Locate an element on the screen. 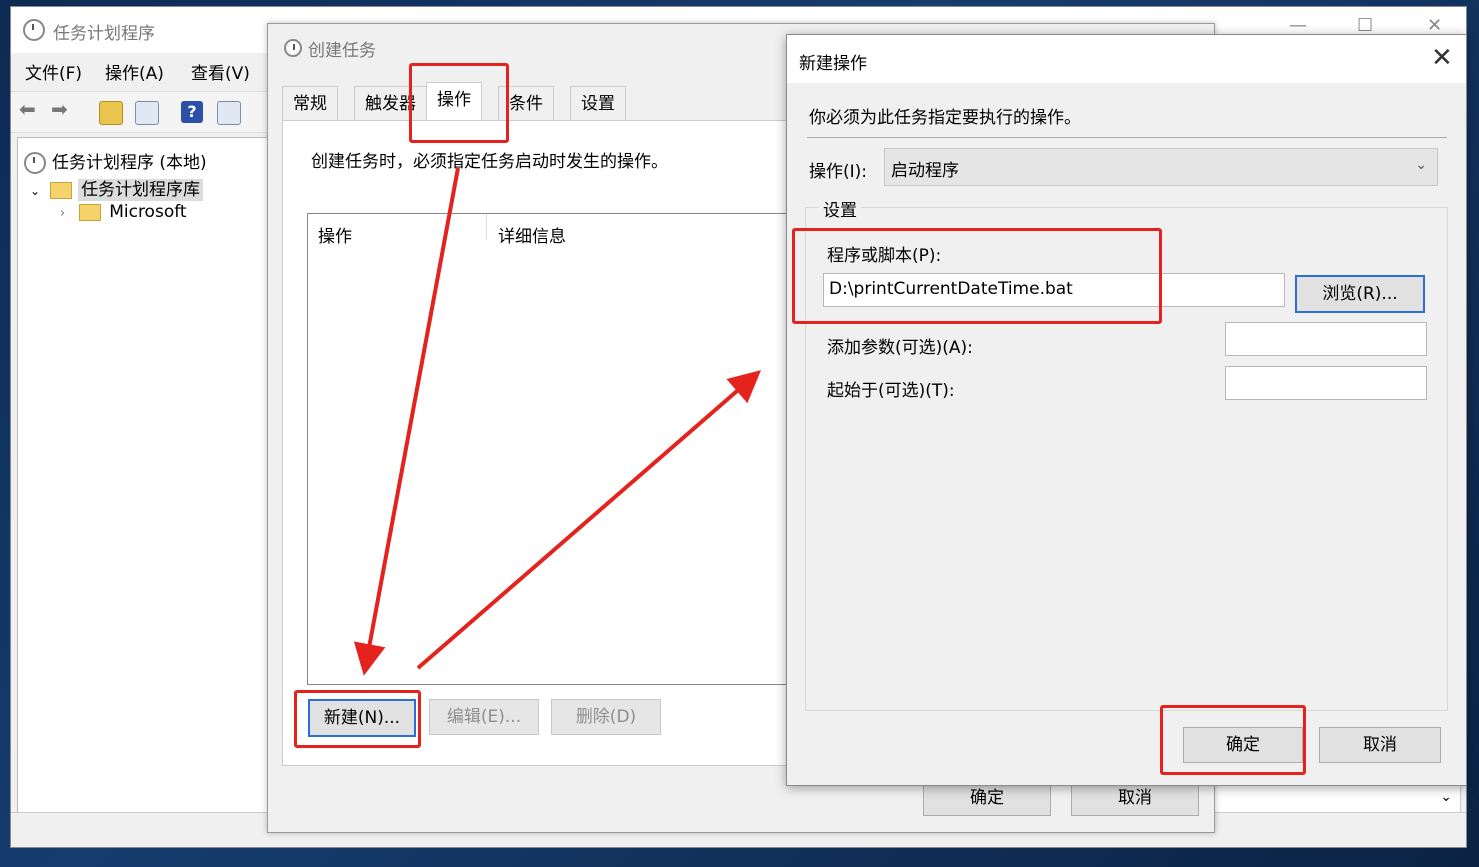  annotation-arrow-up is located at coordinates (589, 520).